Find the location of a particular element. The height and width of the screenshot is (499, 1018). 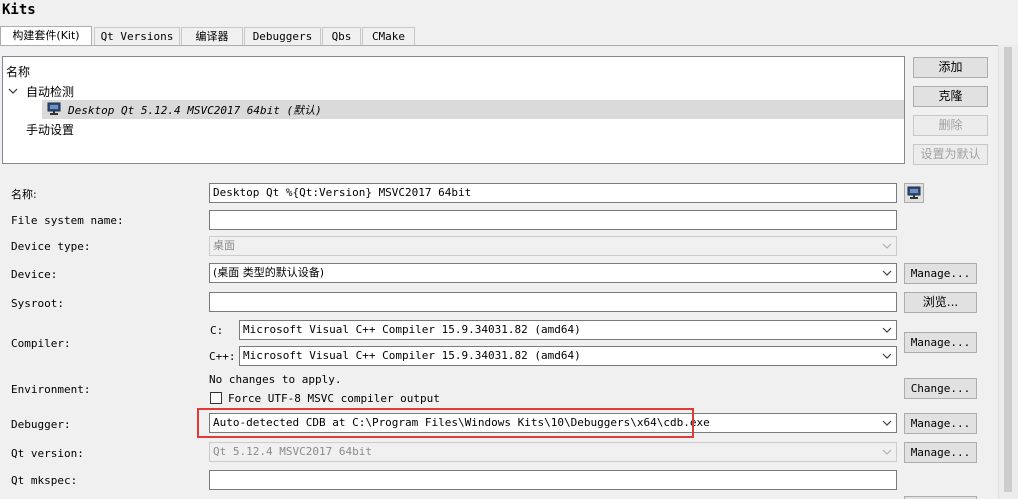

tab-cmake: CMake is located at coordinates (388, 36).